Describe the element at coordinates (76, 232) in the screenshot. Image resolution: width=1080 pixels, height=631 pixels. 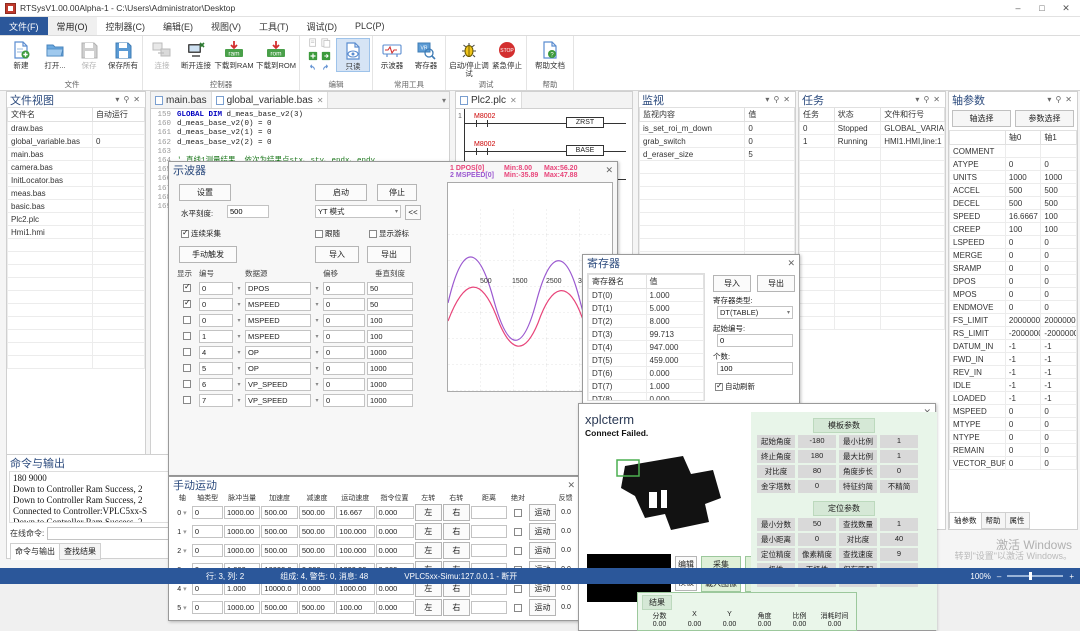
I see `table-row: Hmi1.hmi` at that location.